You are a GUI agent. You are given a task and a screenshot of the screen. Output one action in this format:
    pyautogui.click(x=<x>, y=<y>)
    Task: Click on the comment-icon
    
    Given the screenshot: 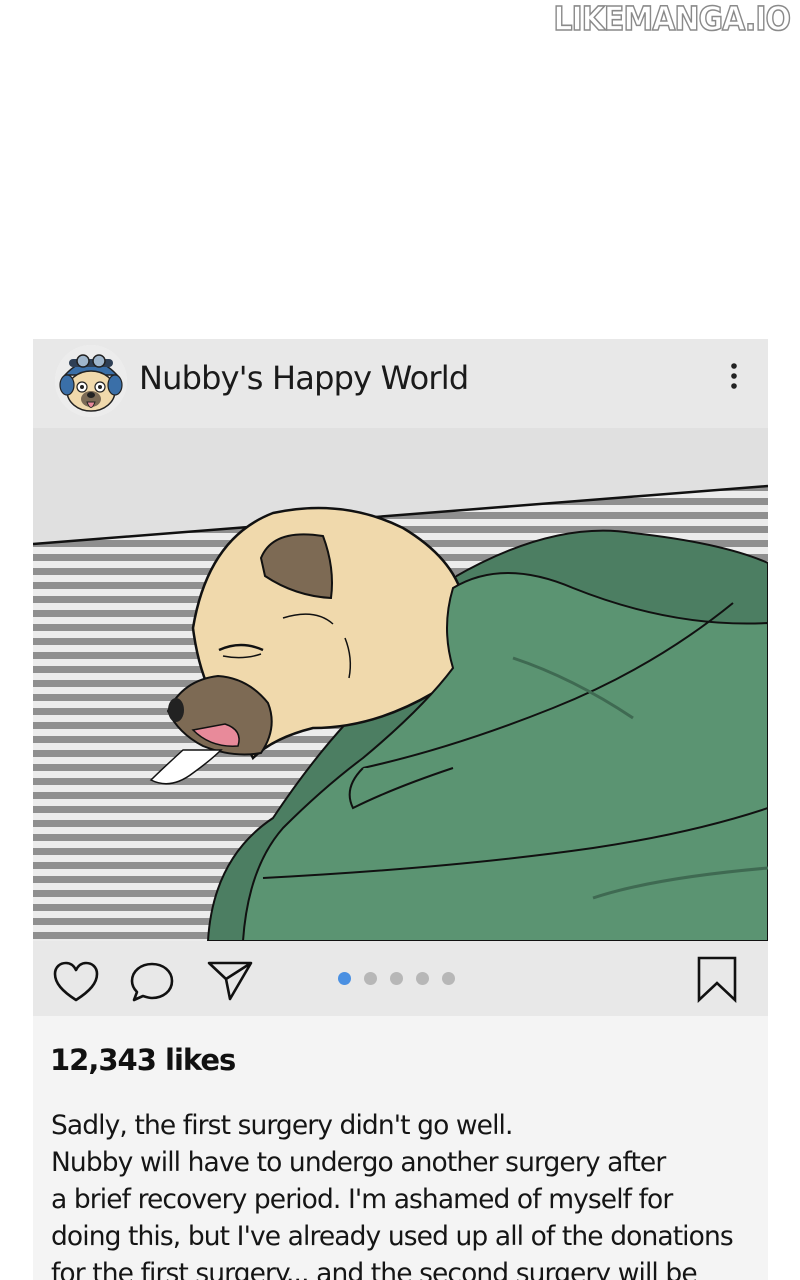 What is the action you would take?
    pyautogui.click(x=152, y=984)
    